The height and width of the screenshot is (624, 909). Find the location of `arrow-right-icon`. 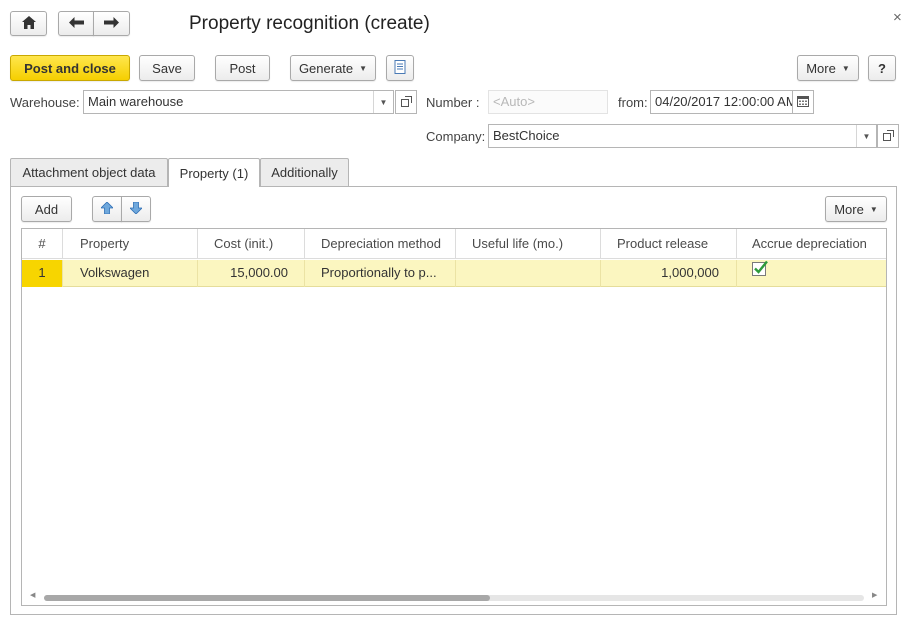

arrow-right-icon is located at coordinates (111, 23).